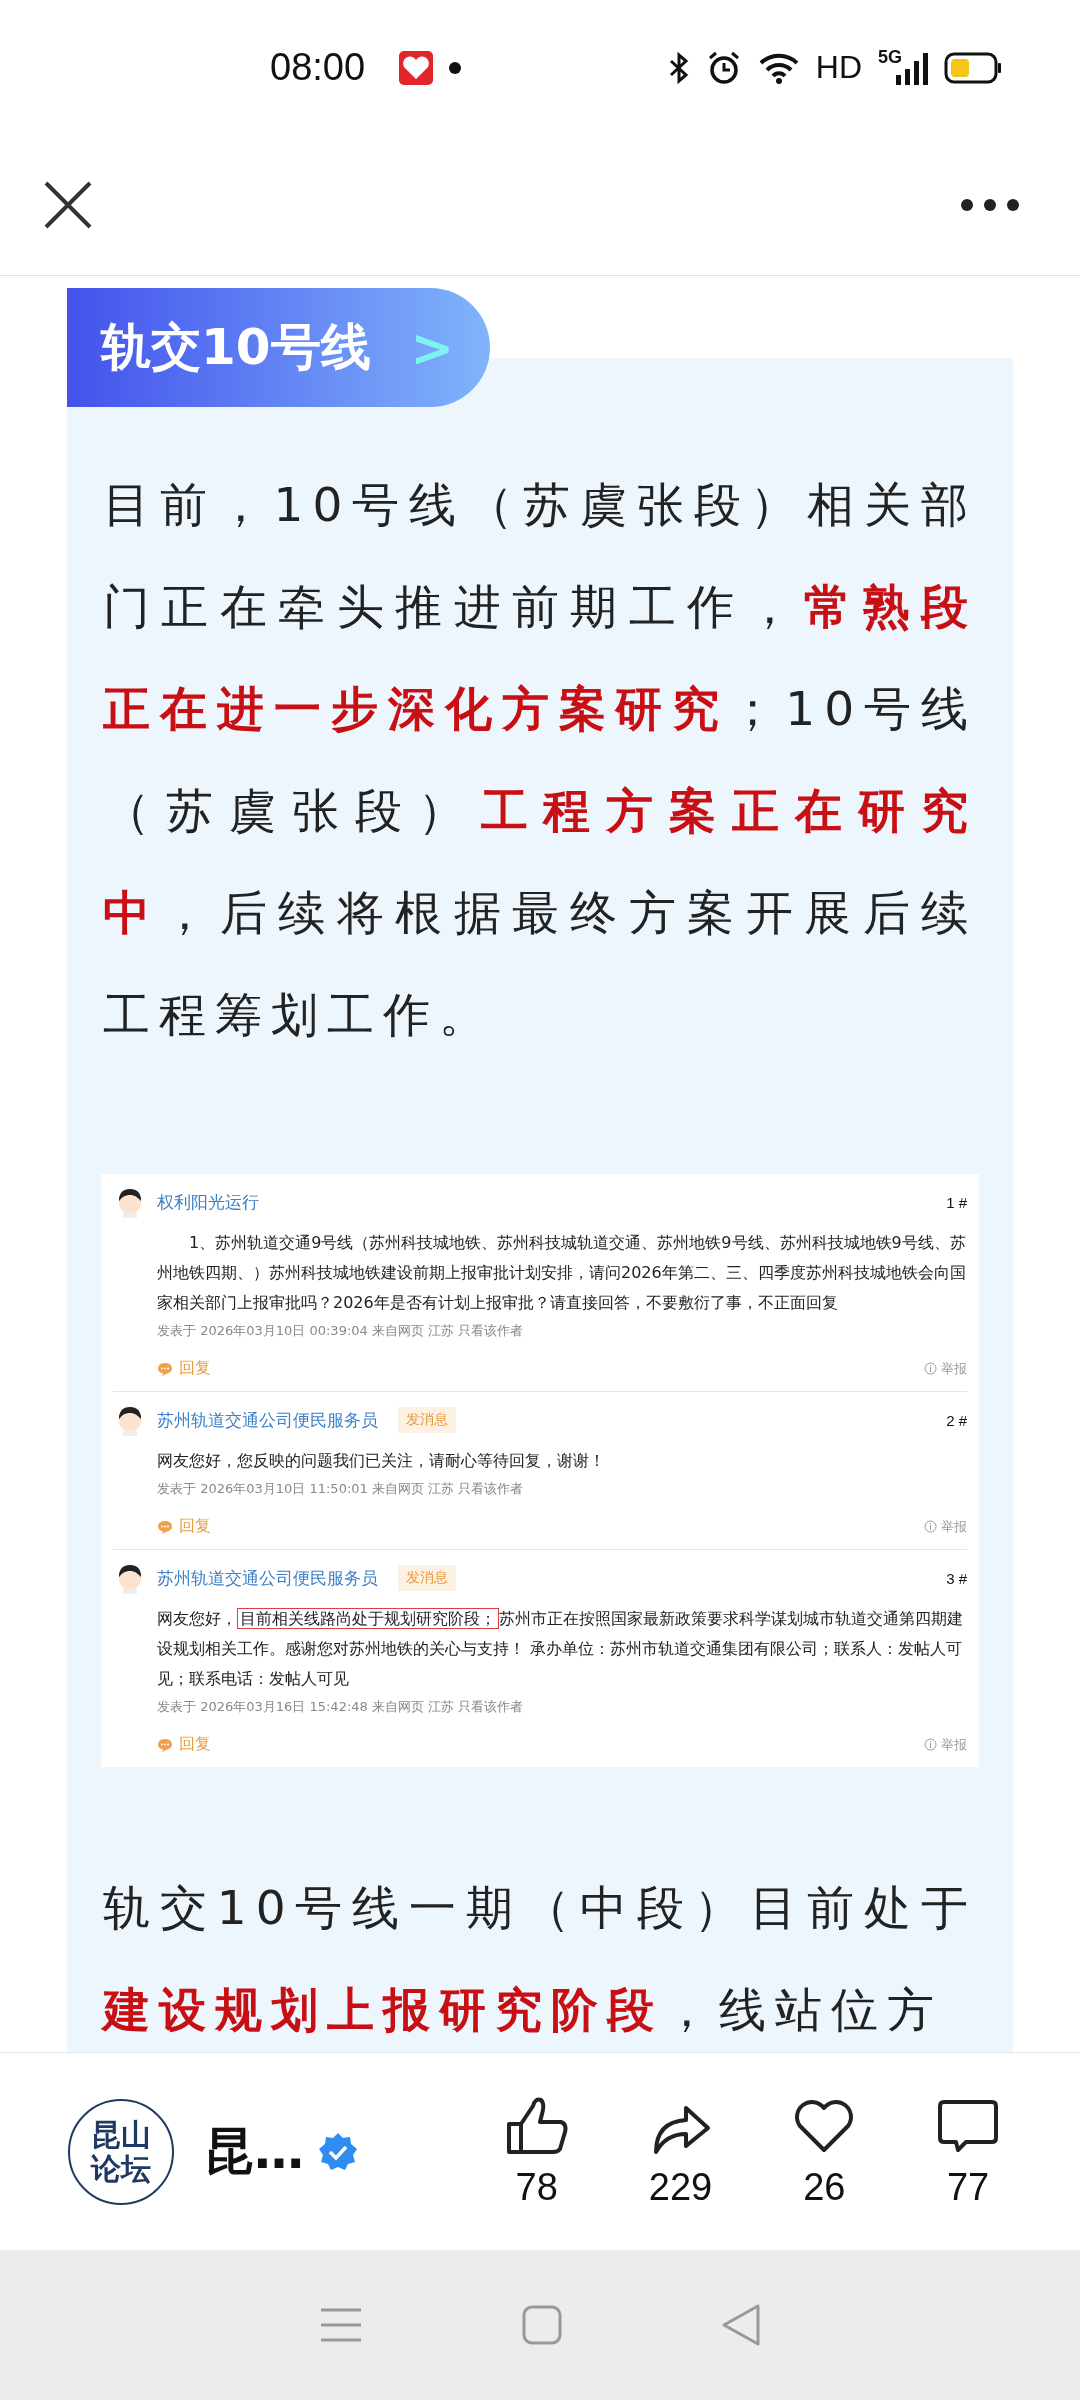  What do you see at coordinates (542, 2325) in the screenshot?
I see `home-square-icon` at bounding box center [542, 2325].